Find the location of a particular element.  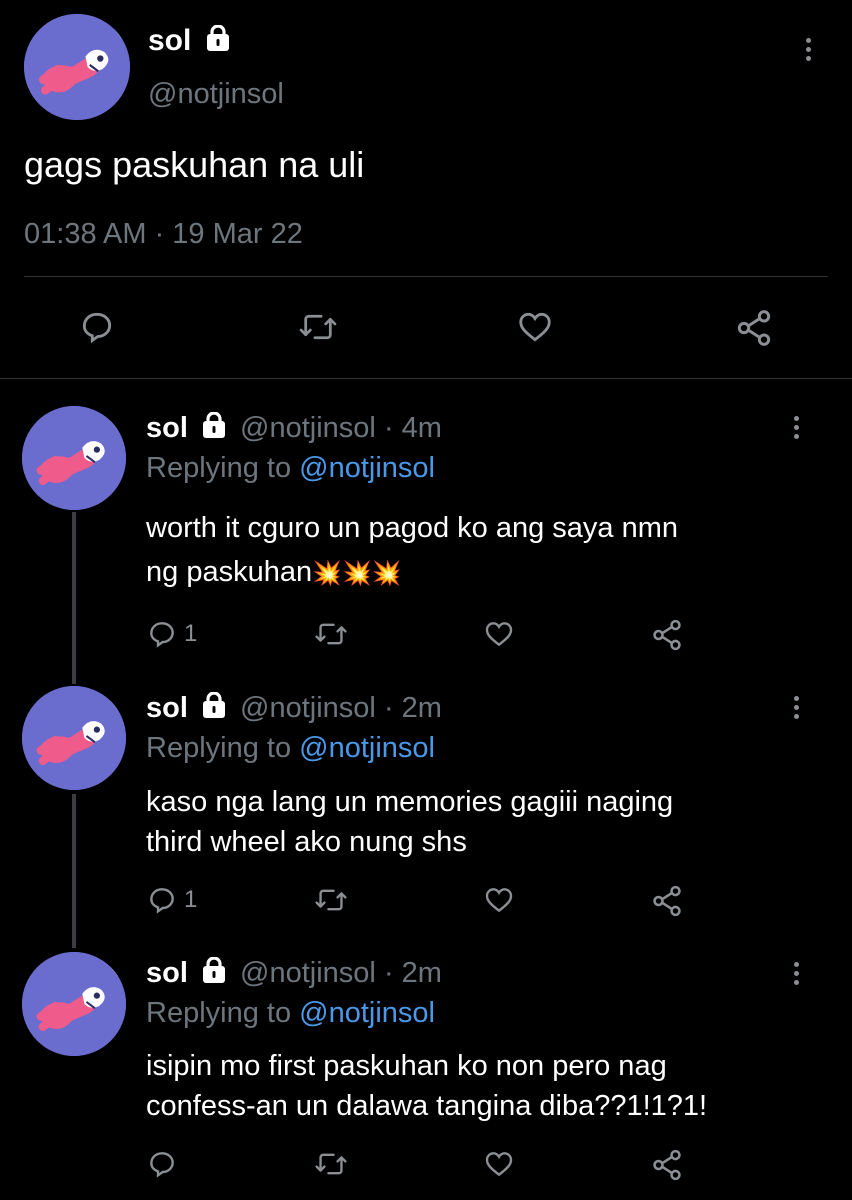

main-author-name: sol is located at coordinates (190, 41).